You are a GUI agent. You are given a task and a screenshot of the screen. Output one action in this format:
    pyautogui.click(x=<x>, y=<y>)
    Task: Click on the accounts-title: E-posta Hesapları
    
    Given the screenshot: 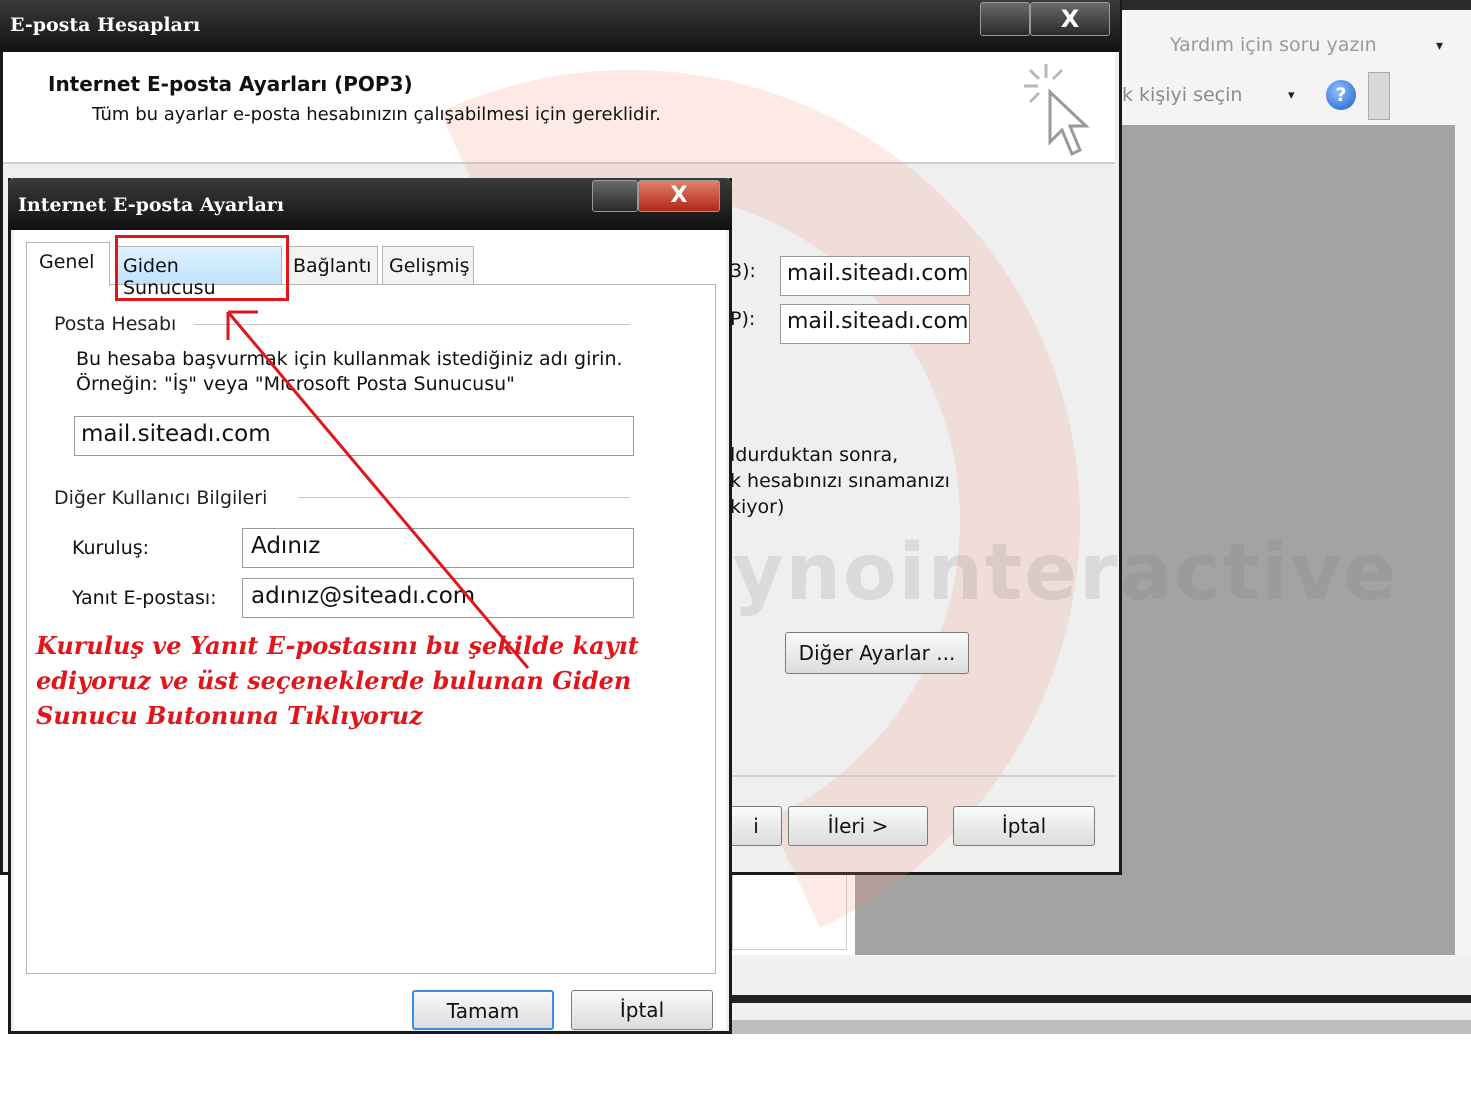 What is the action you would take?
    pyautogui.click(x=105, y=25)
    